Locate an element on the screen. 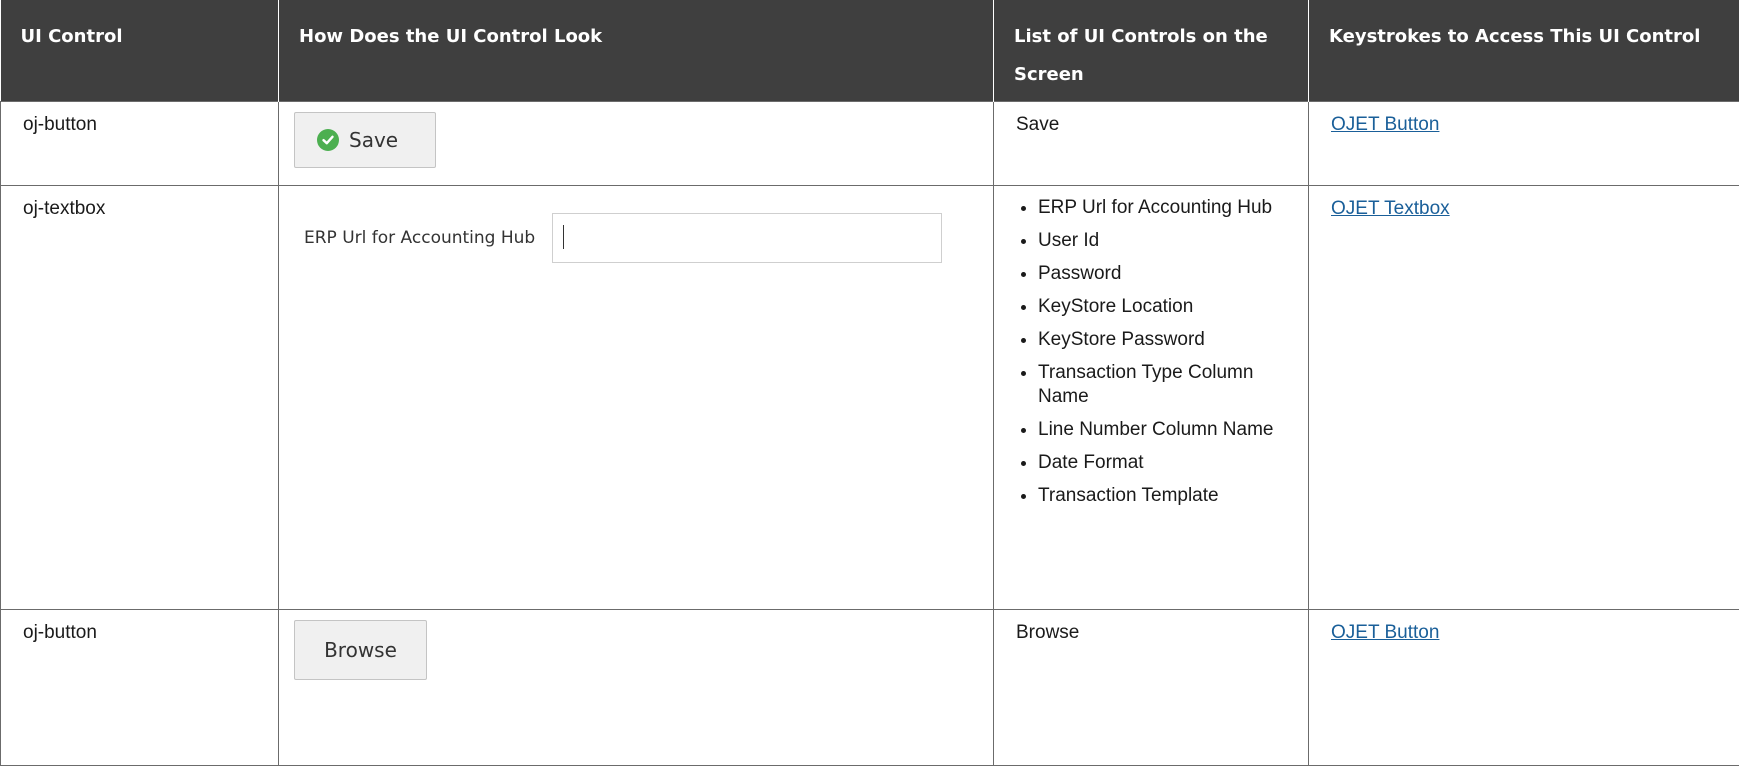 The height and width of the screenshot is (766, 1739). text-caret is located at coordinates (563, 237).